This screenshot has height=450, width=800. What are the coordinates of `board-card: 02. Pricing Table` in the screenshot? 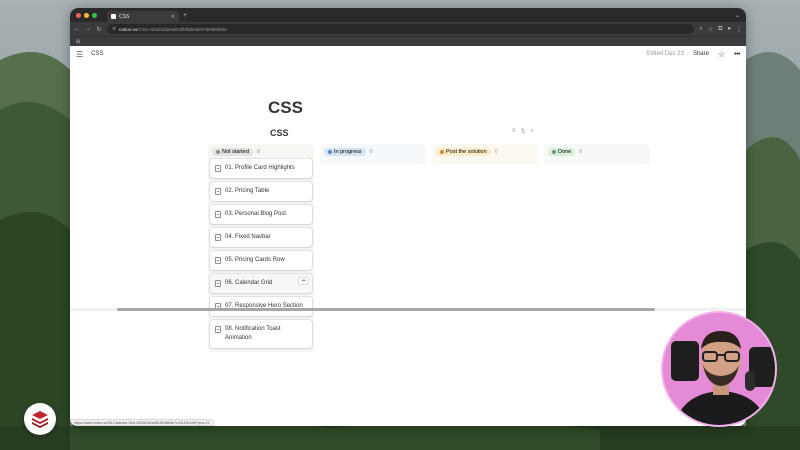 It's located at (261, 191).